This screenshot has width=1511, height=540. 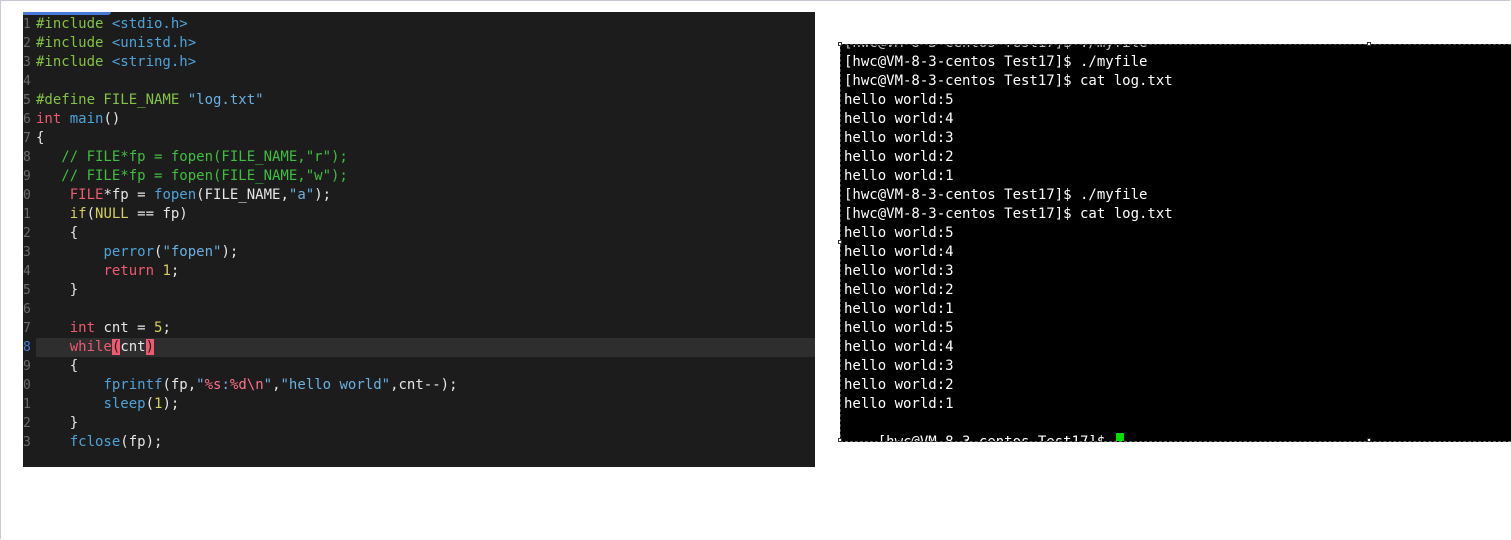 I want to click on code-line: 1 sleep(1);, so click(x=419, y=404).